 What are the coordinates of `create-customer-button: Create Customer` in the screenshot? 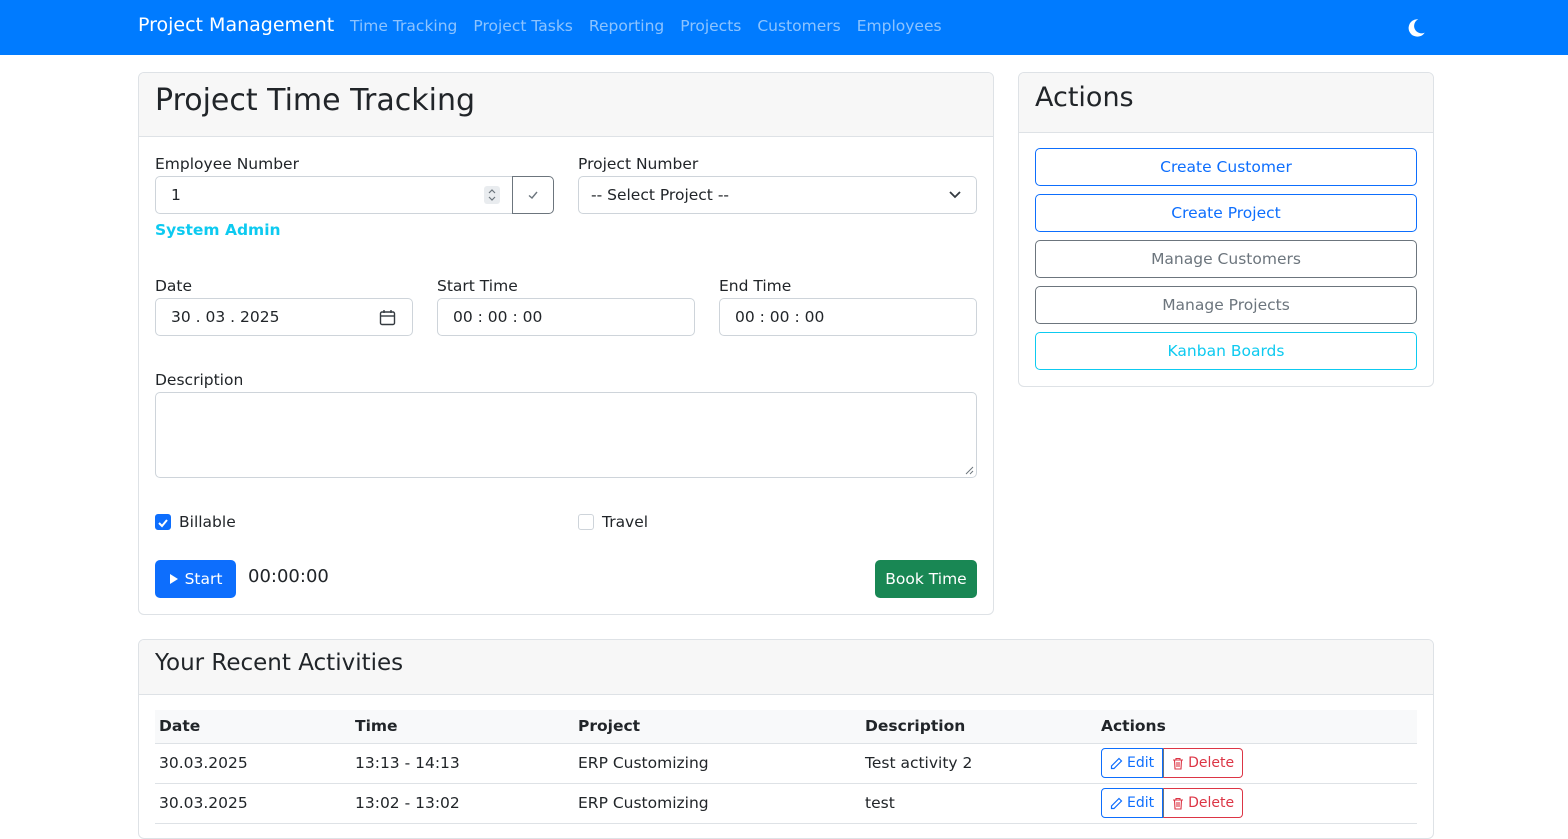 It's located at (1226, 167).